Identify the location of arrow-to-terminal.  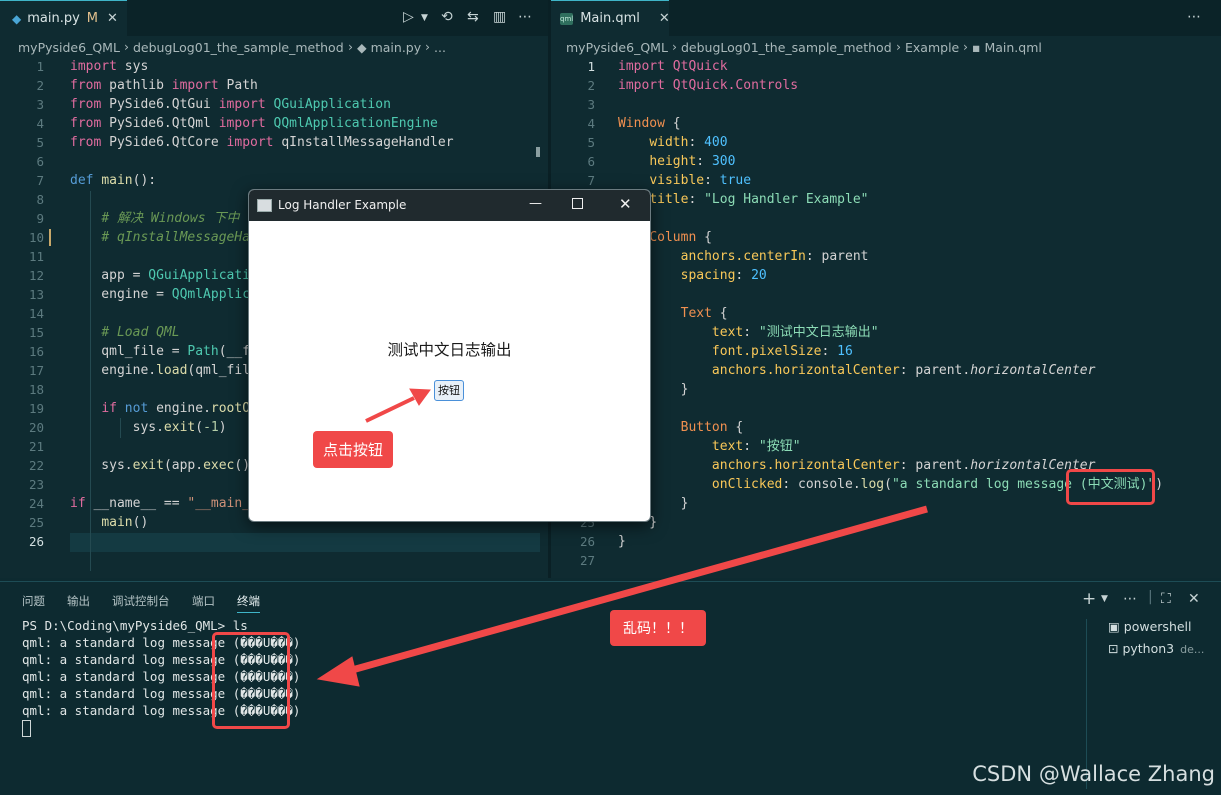
(636, 590).